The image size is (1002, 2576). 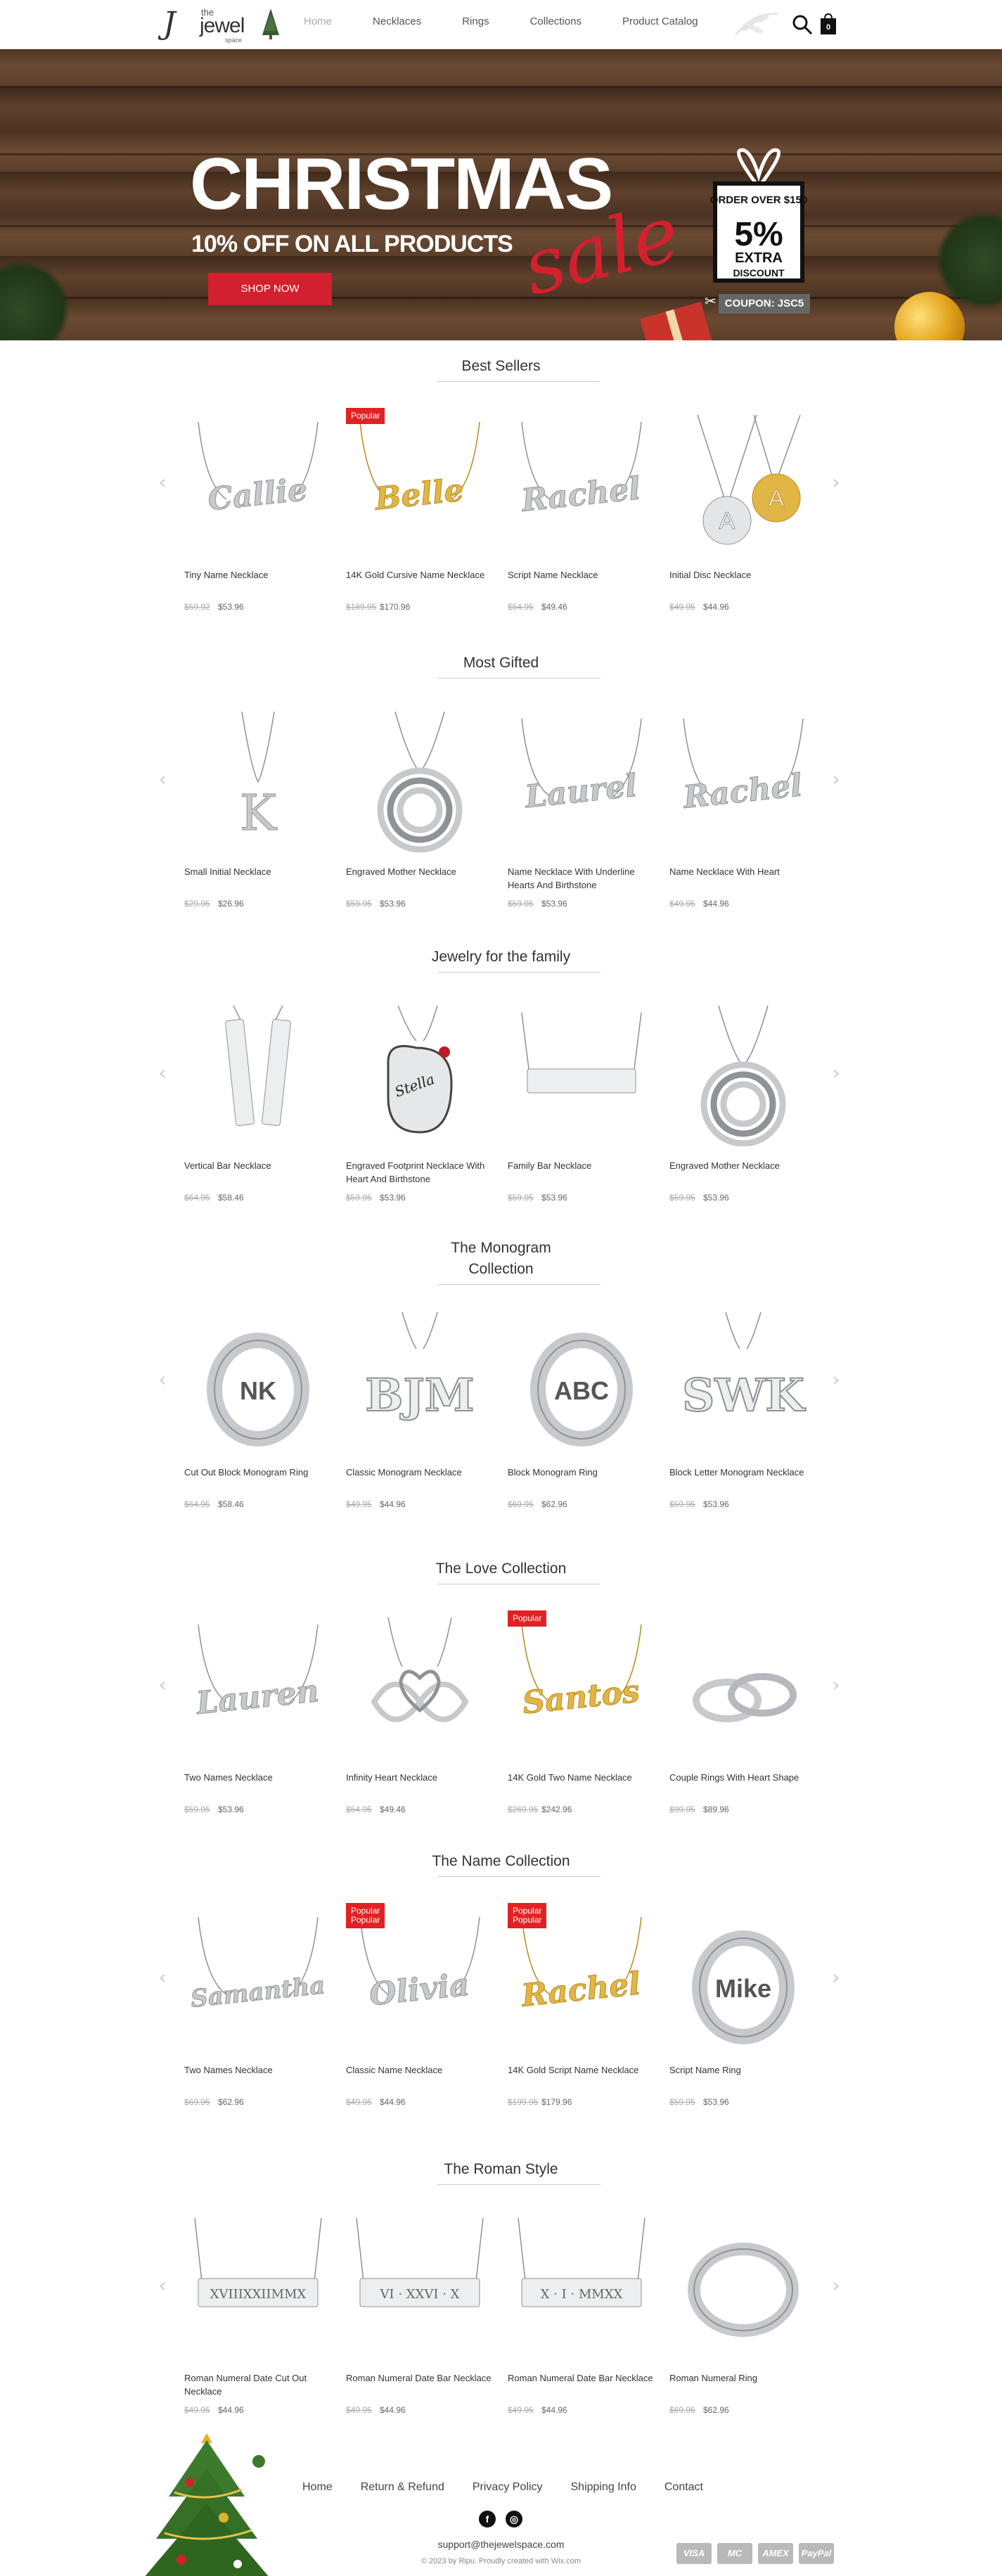 I want to click on product-card: Mike Script Name Ring $59.95 $53.96, so click(x=743, y=2008).